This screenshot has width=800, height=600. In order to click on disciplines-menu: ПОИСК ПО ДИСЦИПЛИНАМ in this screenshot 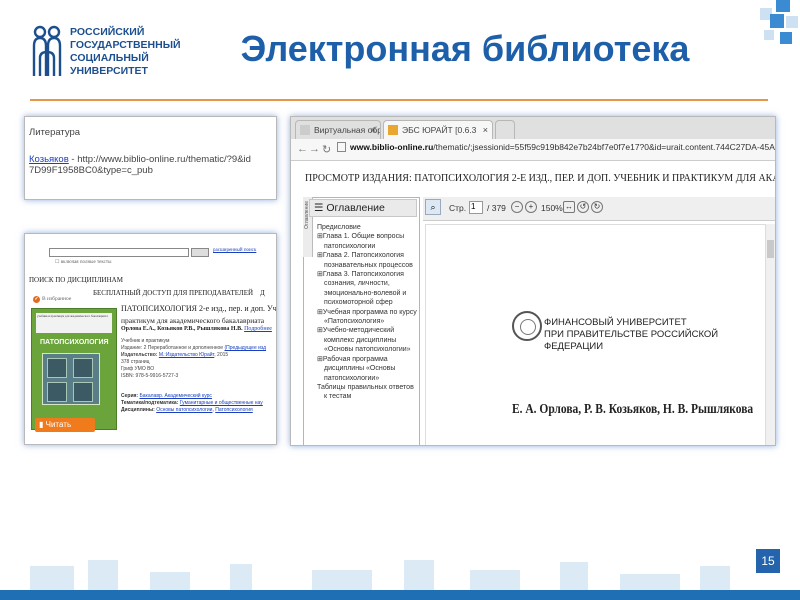, I will do `click(76, 280)`.